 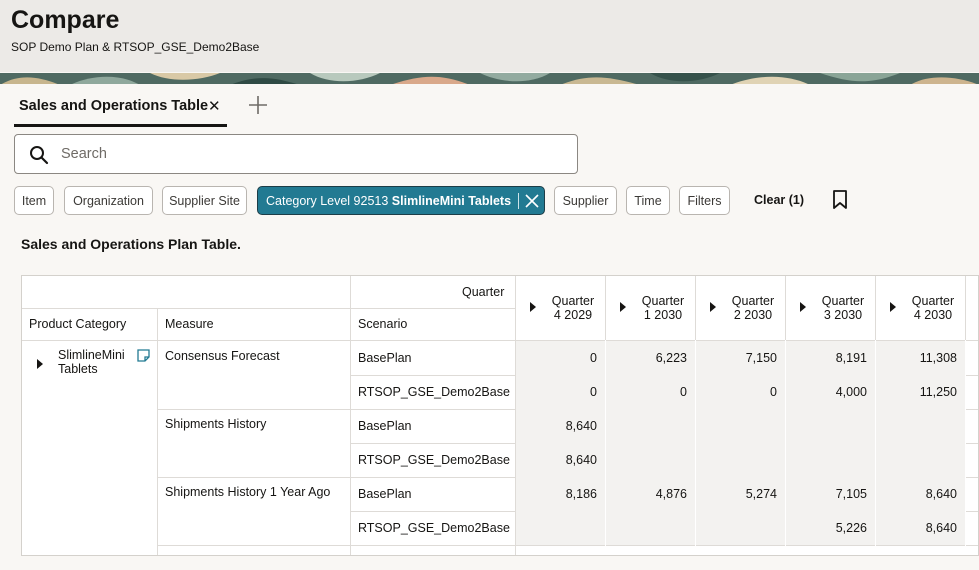 I want to click on measure-label: Shipments History, so click(x=216, y=424).